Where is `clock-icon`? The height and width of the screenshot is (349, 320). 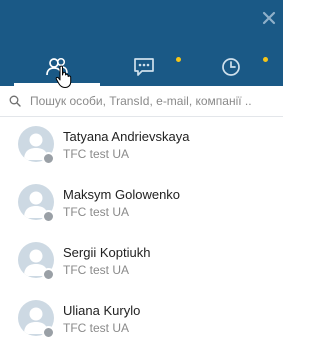 clock-icon is located at coordinates (231, 67).